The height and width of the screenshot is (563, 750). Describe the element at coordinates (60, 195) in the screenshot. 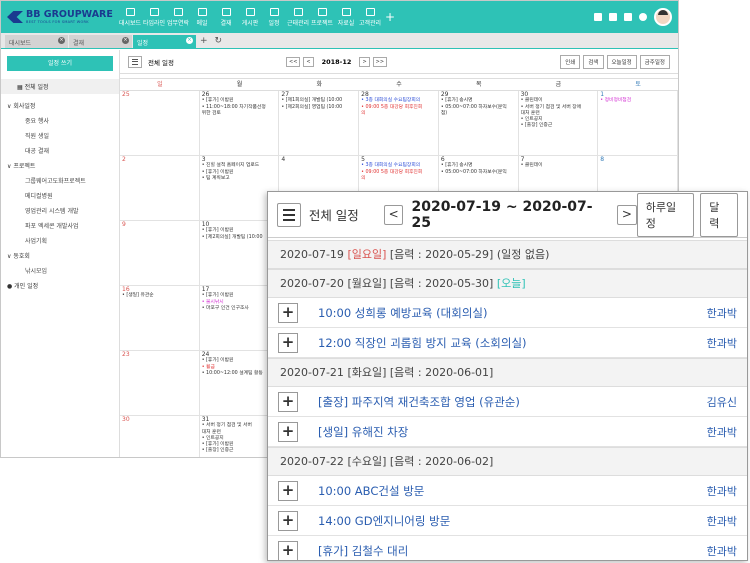

I see `sidebar-item: 메디컬병원` at that location.